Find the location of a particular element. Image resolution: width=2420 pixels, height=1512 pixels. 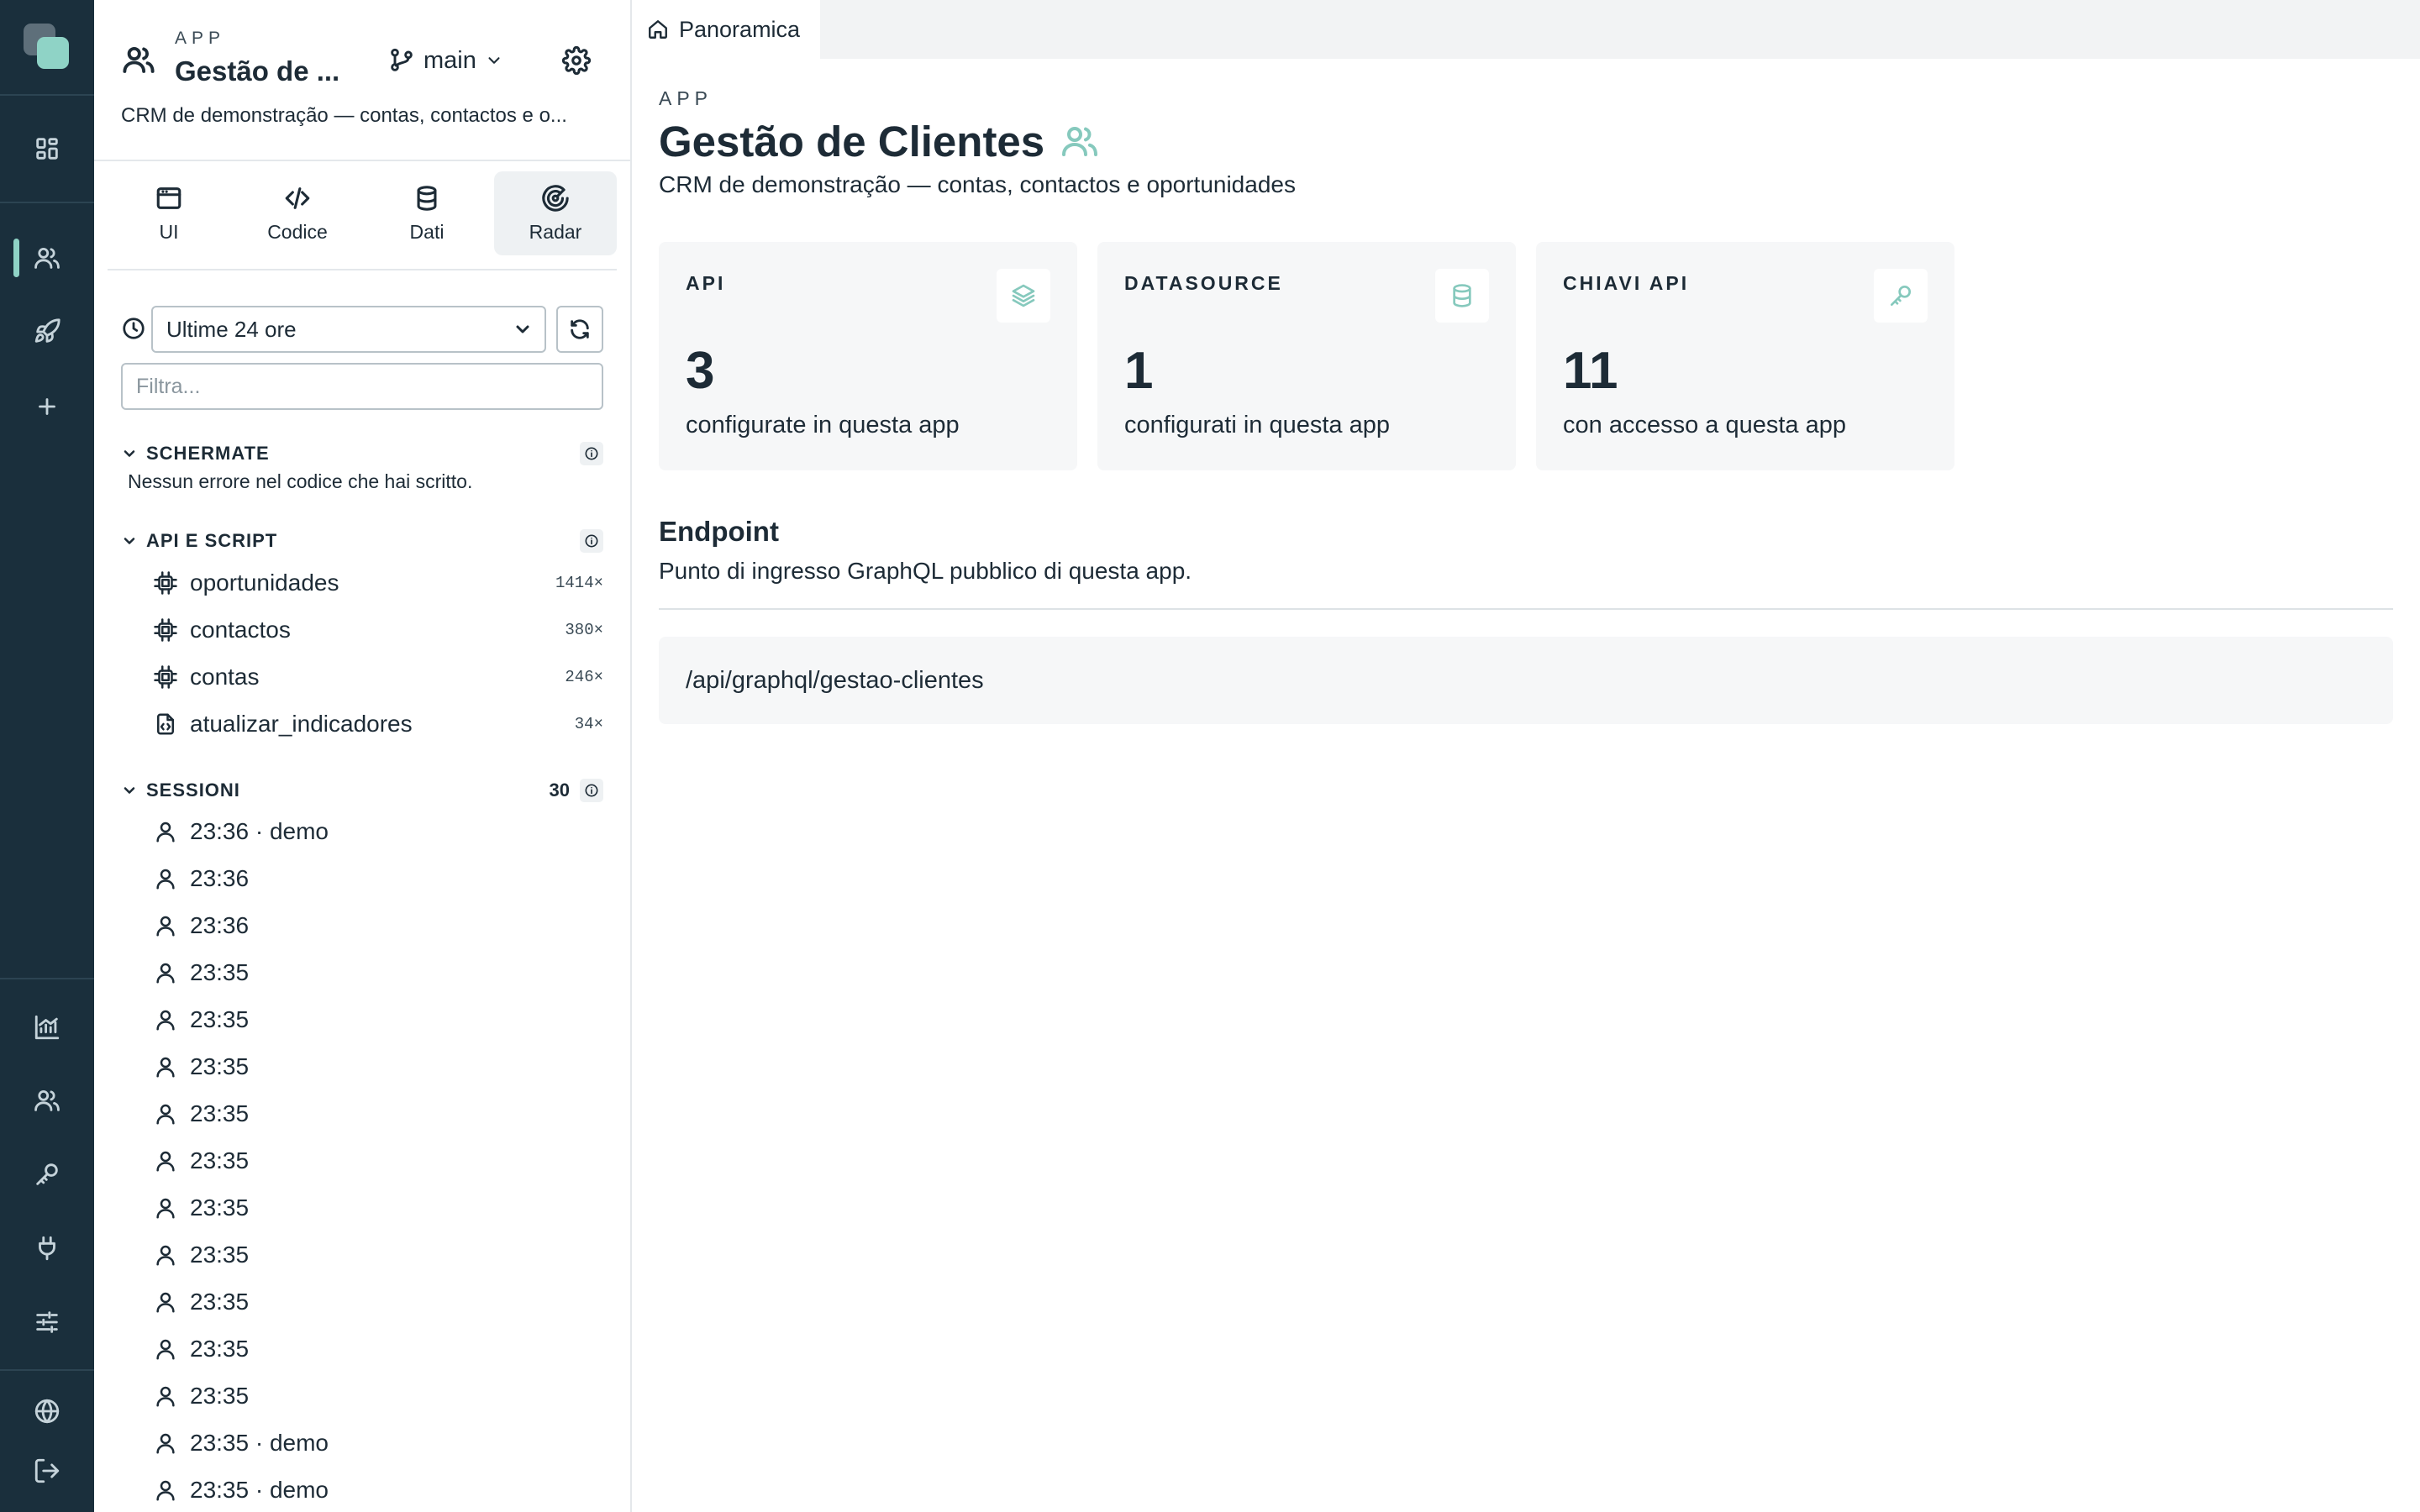

time-range-row: Ultime 24 ore is located at coordinates (375, 329).